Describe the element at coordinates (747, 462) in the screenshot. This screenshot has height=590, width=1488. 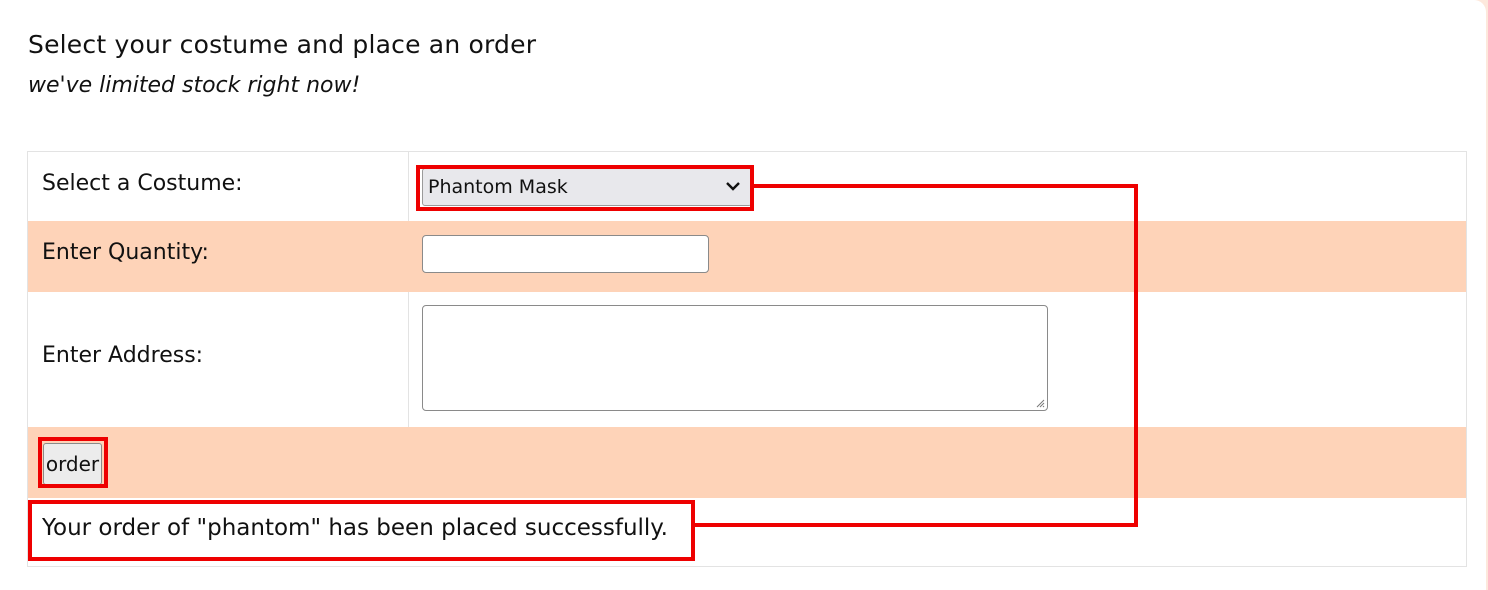
I see `order-row: order` at that location.